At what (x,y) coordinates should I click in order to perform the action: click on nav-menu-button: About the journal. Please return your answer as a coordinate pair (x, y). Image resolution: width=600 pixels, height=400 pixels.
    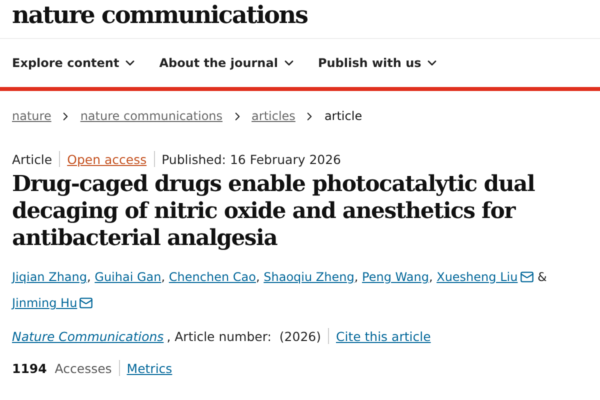
    Looking at the image, I should click on (227, 63).